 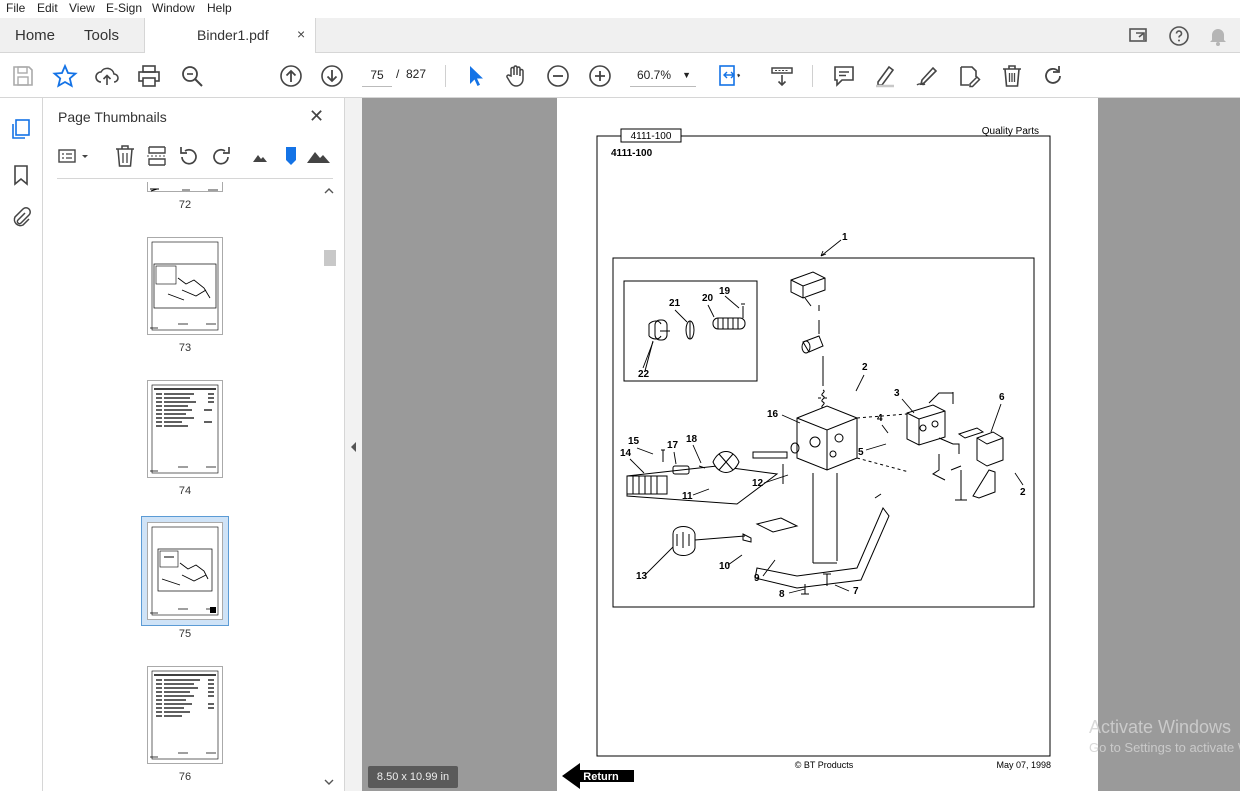 What do you see at coordinates (21, 129) in the screenshot?
I see `page-thumbnails-icon` at bounding box center [21, 129].